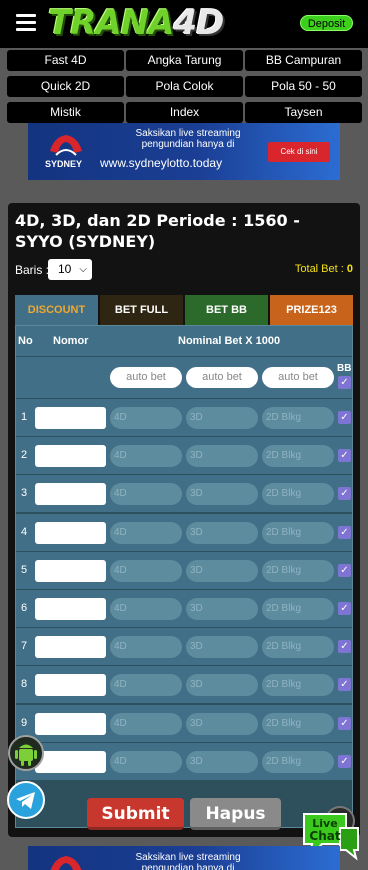 The image size is (368, 870). What do you see at coordinates (26, 753) in the screenshot?
I see `android-app-button` at bounding box center [26, 753].